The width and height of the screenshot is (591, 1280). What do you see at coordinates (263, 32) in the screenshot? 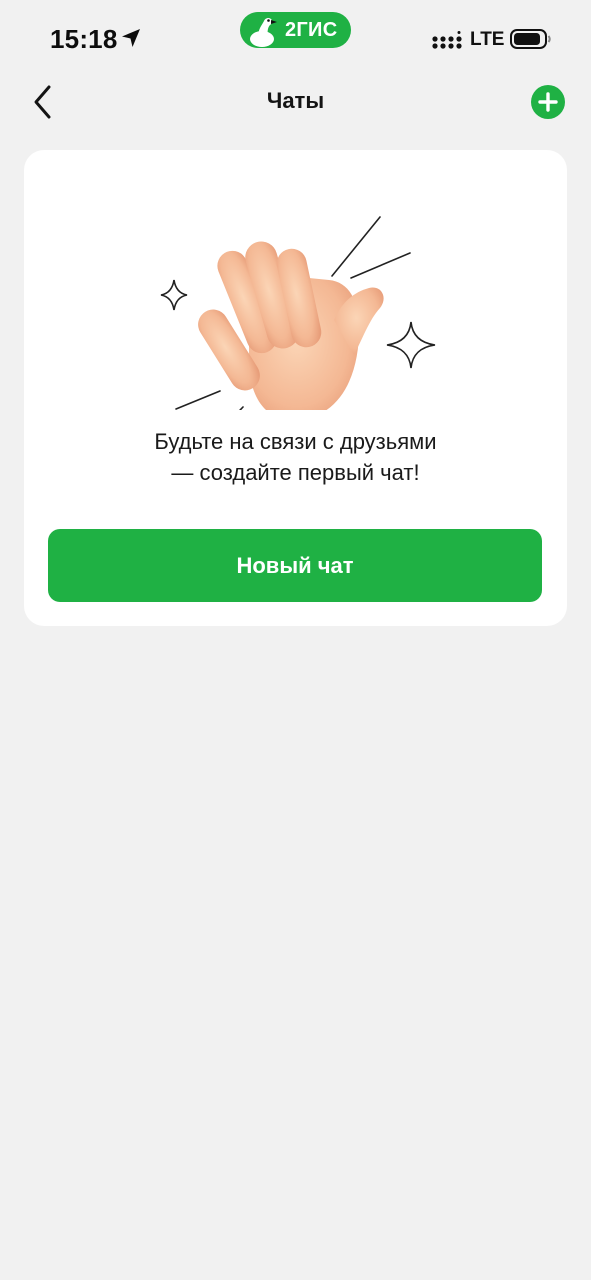
I see `goose-logo-icon` at bounding box center [263, 32].